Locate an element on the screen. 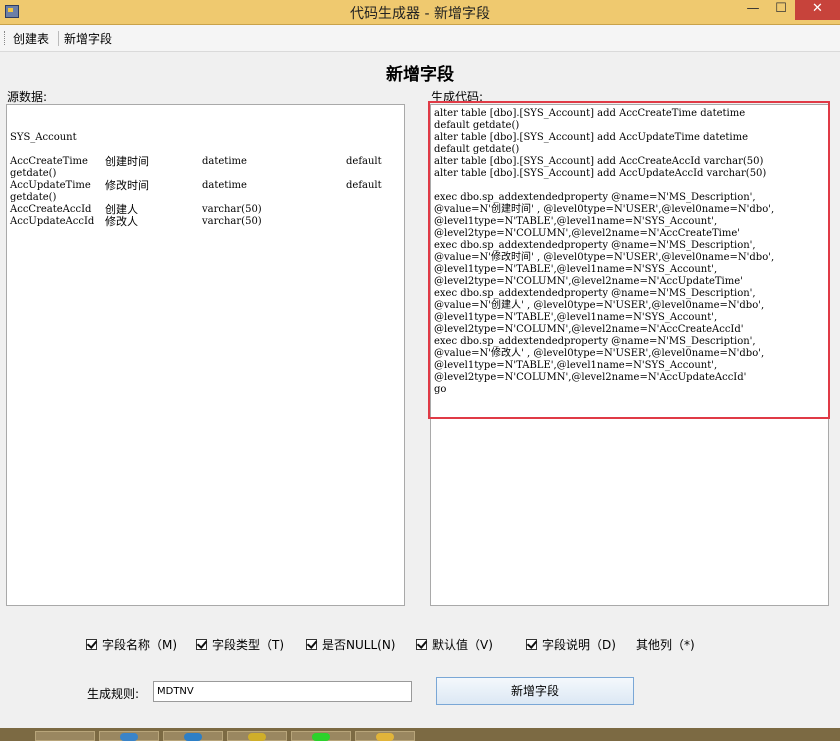  field-name-checkbox: 字段名称（M) is located at coordinates (131, 644).